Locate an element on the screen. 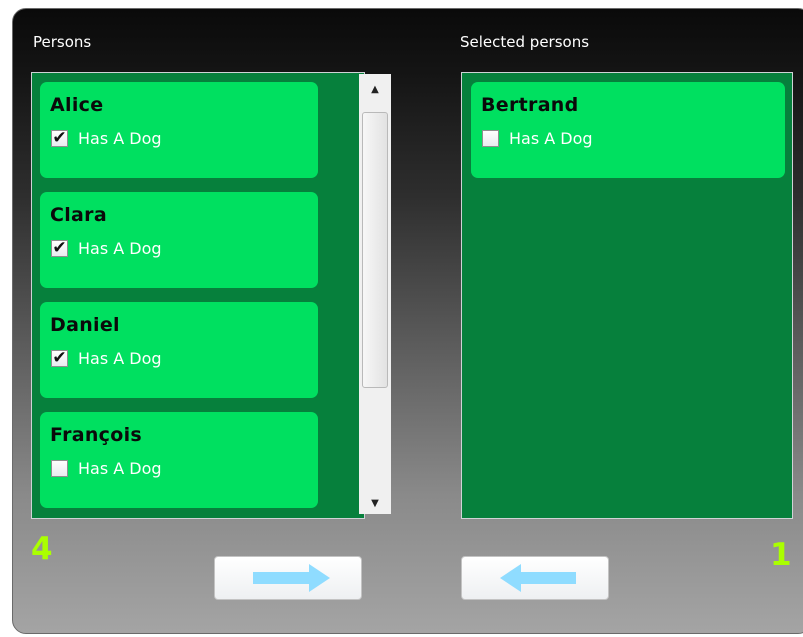 This screenshot has width=803, height=637. person-card: Clara ✔ Has A Dog is located at coordinates (179, 240).